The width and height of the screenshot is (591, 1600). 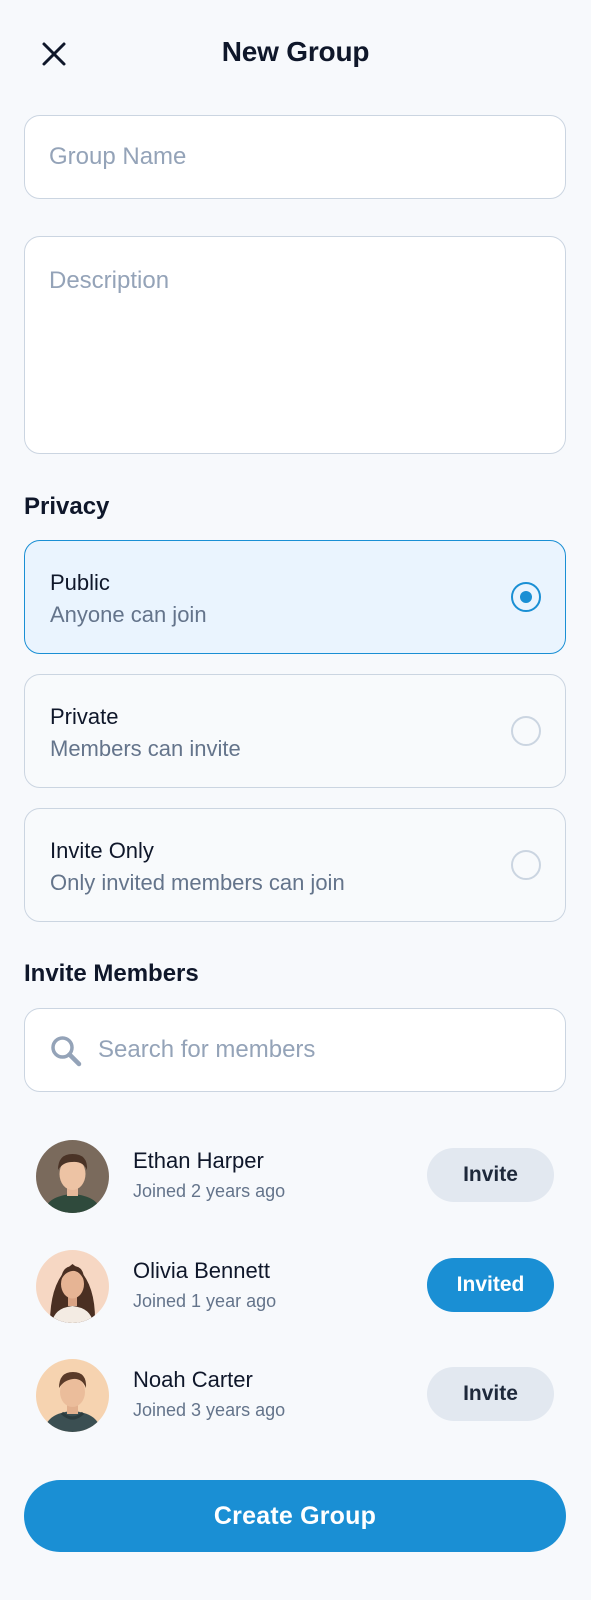 What do you see at coordinates (490, 1285) in the screenshot?
I see `invited-button: Invited` at bounding box center [490, 1285].